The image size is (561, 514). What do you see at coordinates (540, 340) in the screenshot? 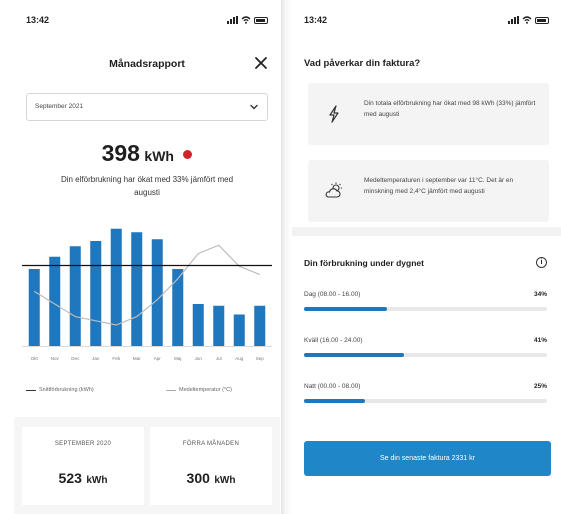
I see `usage-row-percent: 41%` at bounding box center [540, 340].